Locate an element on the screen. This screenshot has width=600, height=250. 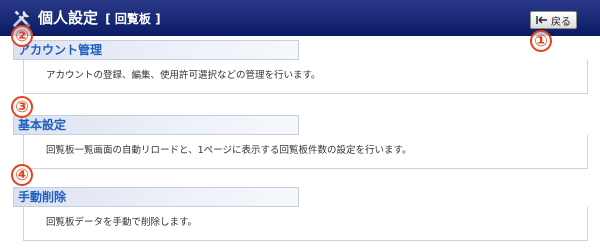
page-title: 個人設定 [ 回覧板 ] is located at coordinates (99, 18).